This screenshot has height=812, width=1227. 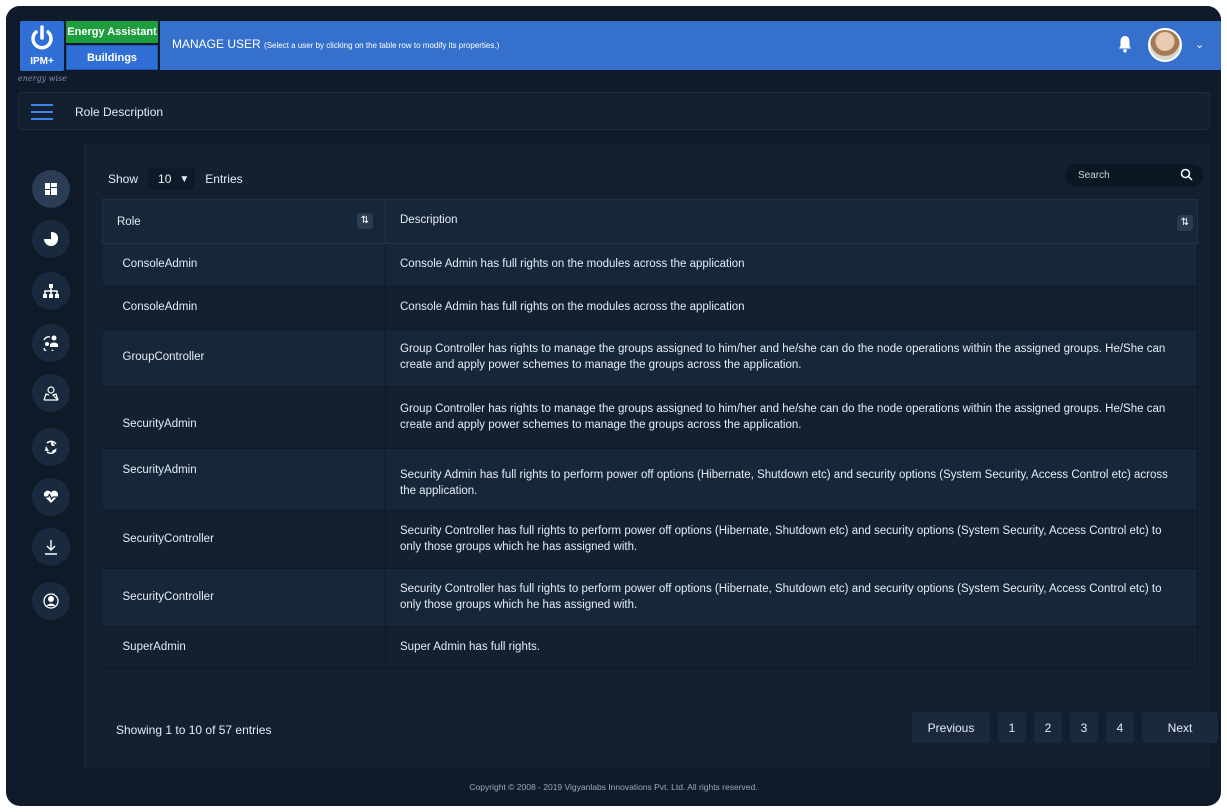 I want to click on page-button-3: 3, so click(x=1084, y=727).